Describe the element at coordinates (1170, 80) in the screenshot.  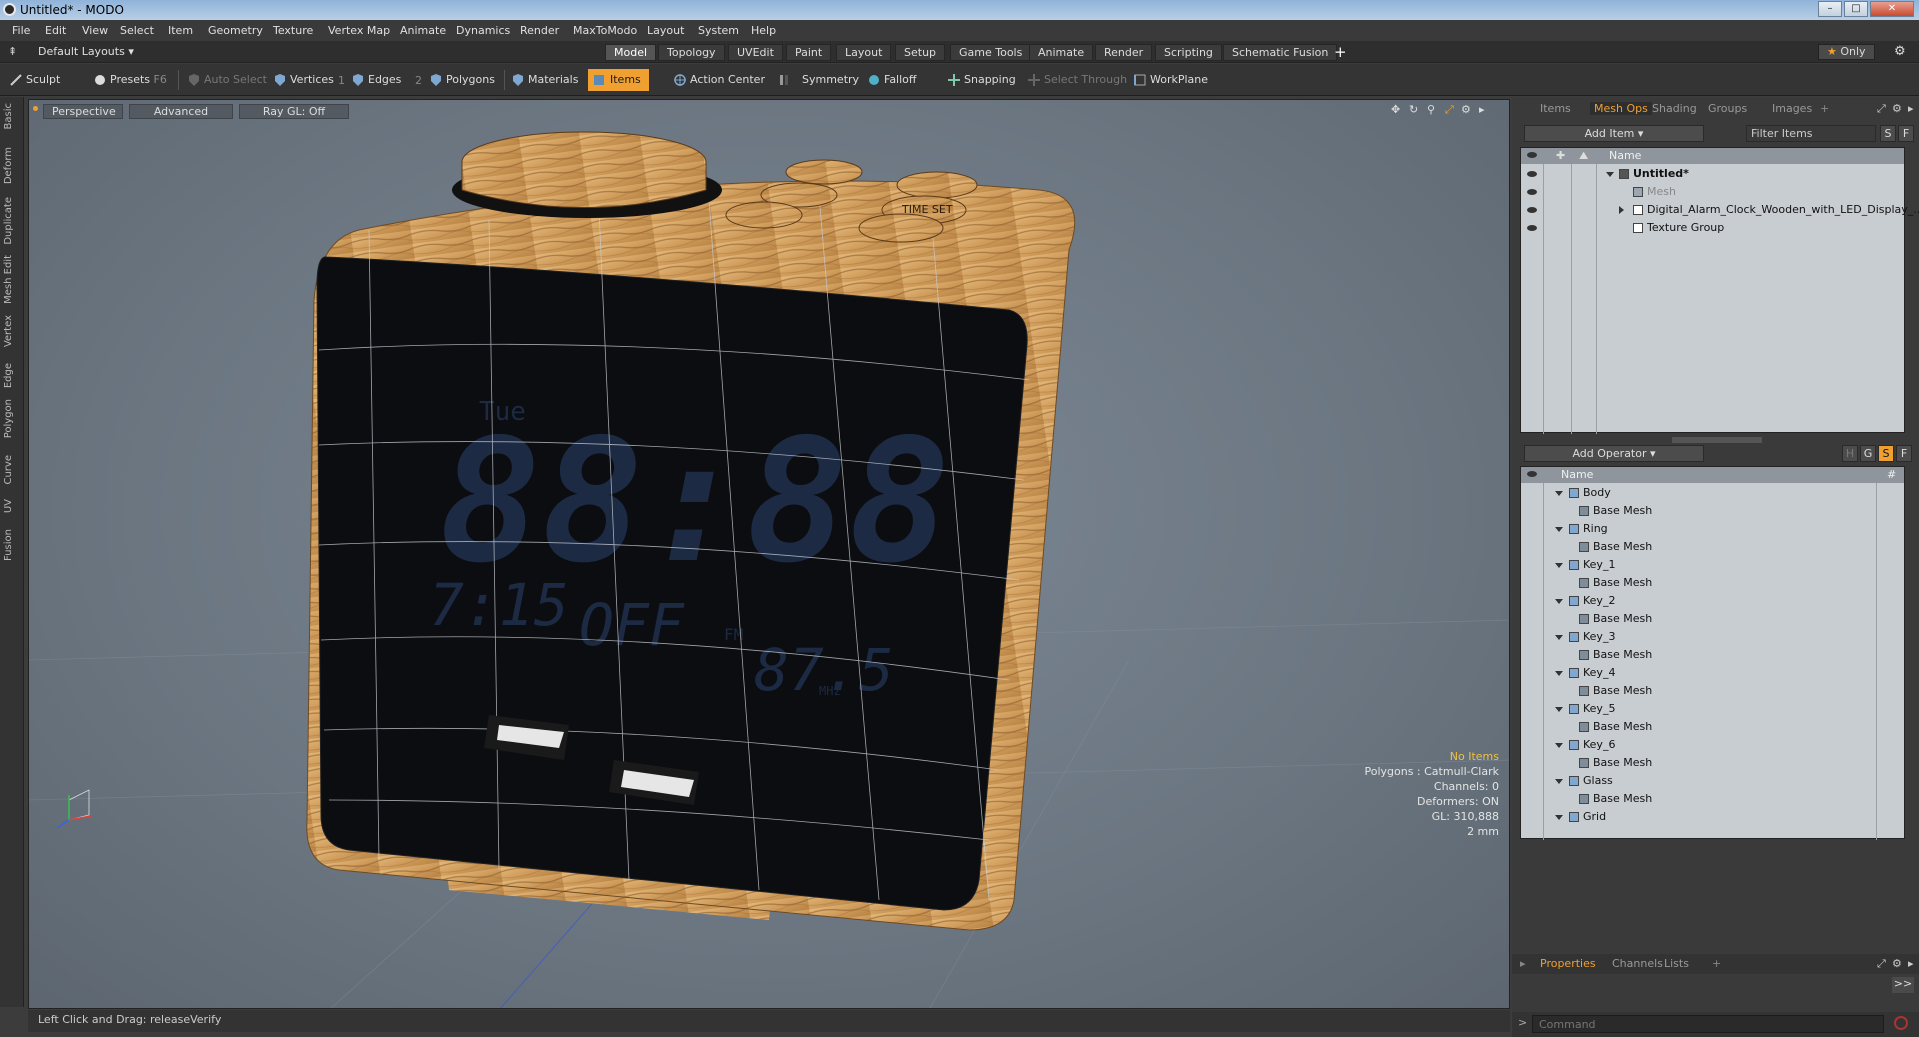
I see `workplane-button: WorkPlane` at that location.